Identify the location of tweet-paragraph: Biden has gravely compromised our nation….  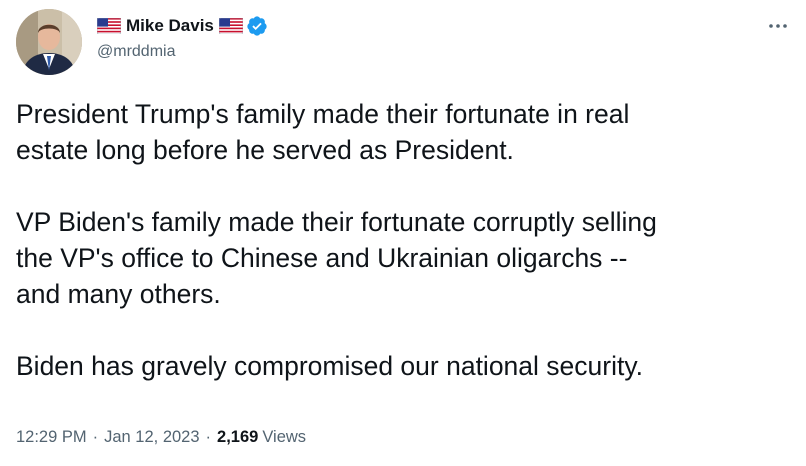
(329, 366).